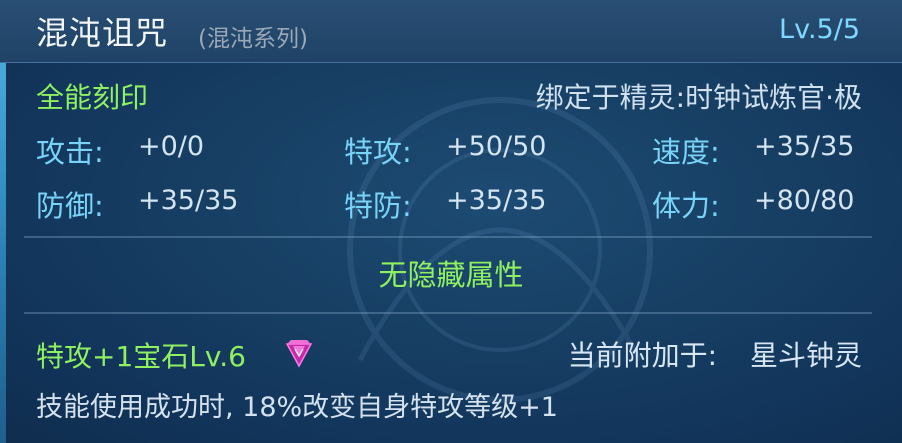  What do you see at coordinates (92, 97) in the screenshot?
I see `mark-type: 全能刻印` at bounding box center [92, 97].